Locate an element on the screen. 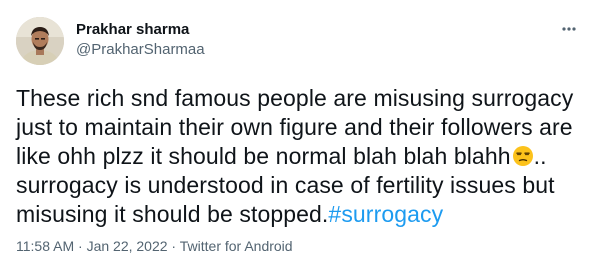  author-block: Prakhar sharma @PrakharSharmaa is located at coordinates (140, 40).